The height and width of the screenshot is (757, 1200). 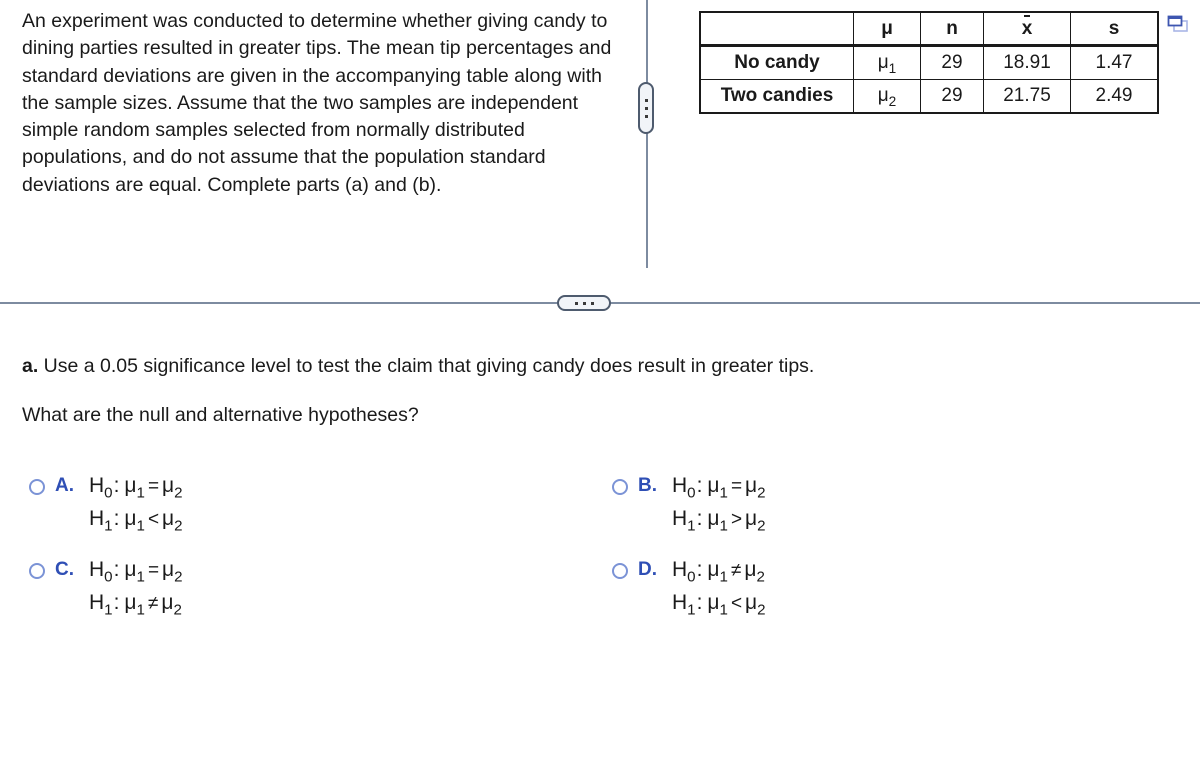 I want to click on option-a: A. H0: μ1 = μ2 H1: μ1 < μ2, so click(x=106, y=505).